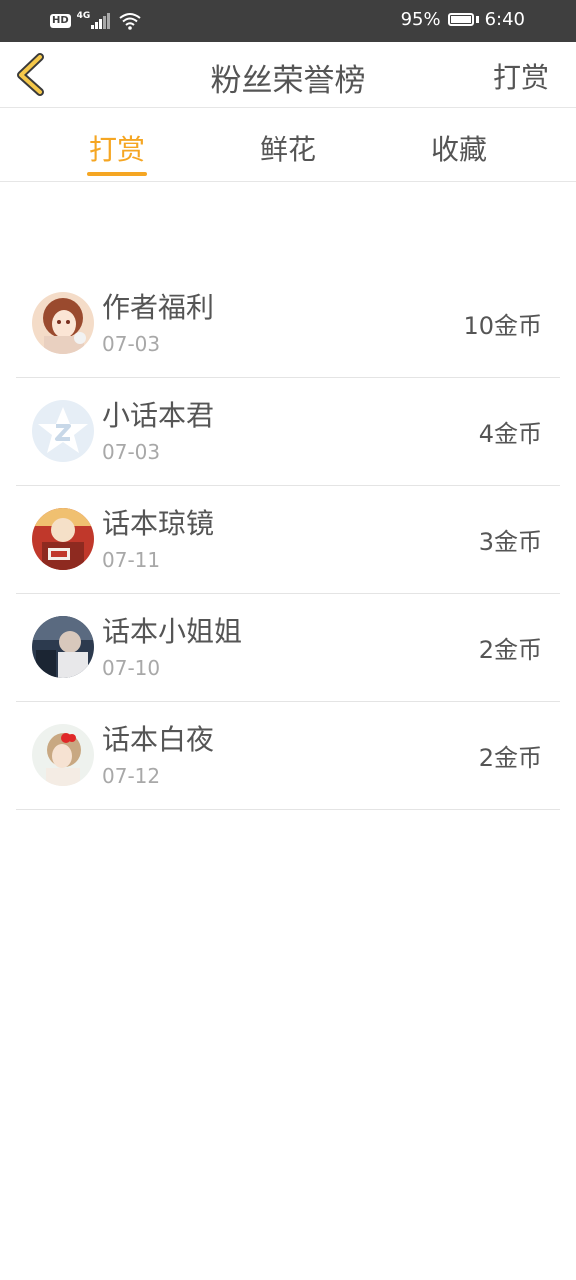  I want to click on network-type-label: 4G, so click(83, 16).